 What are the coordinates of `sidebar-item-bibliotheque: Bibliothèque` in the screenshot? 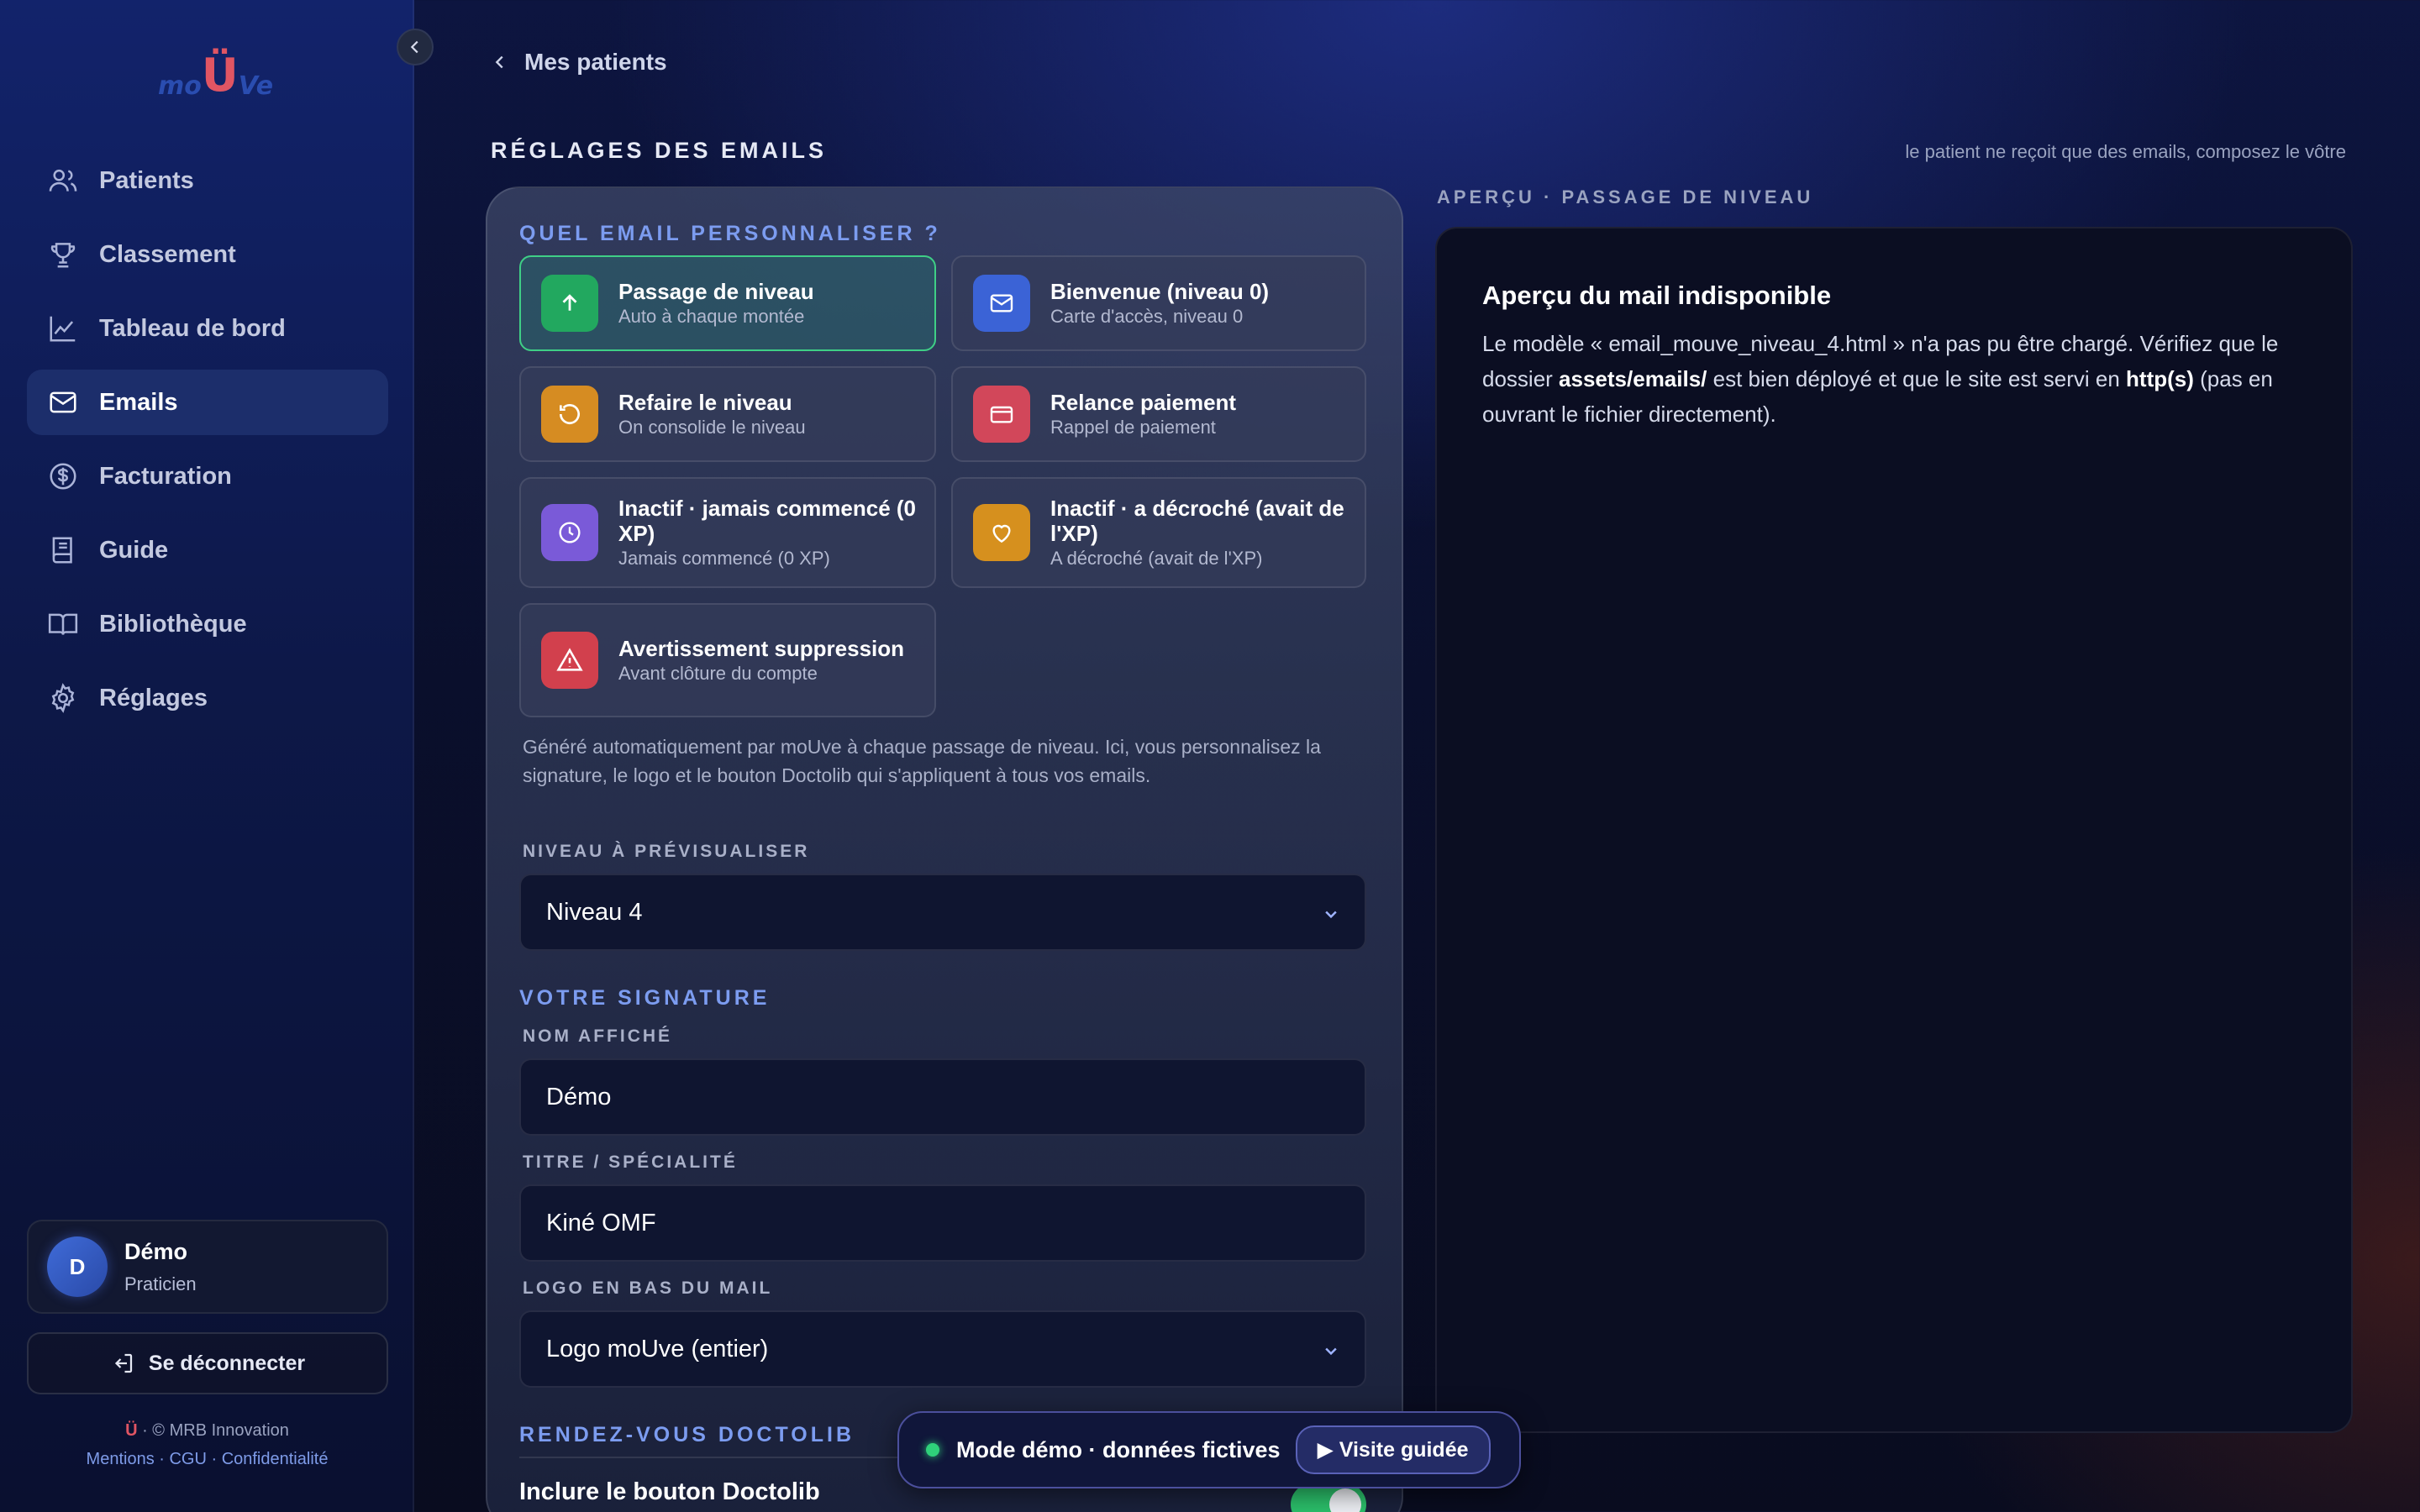 It's located at (207, 624).